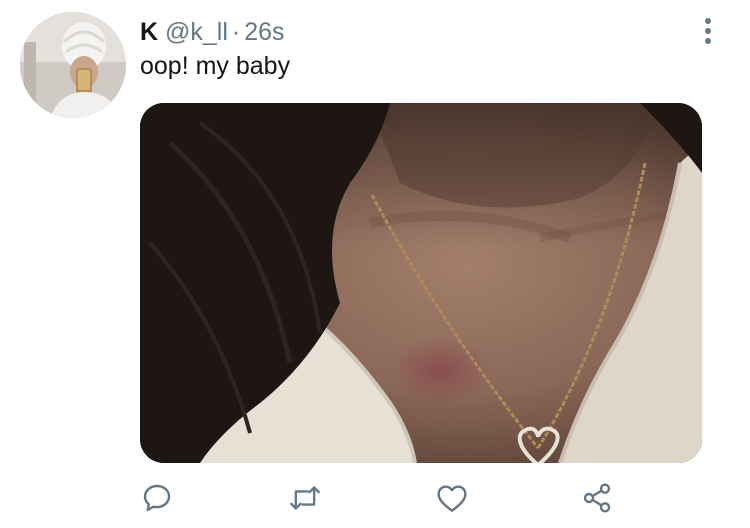 The height and width of the screenshot is (528, 750). I want to click on user-handle: @k_ll, so click(196, 32).